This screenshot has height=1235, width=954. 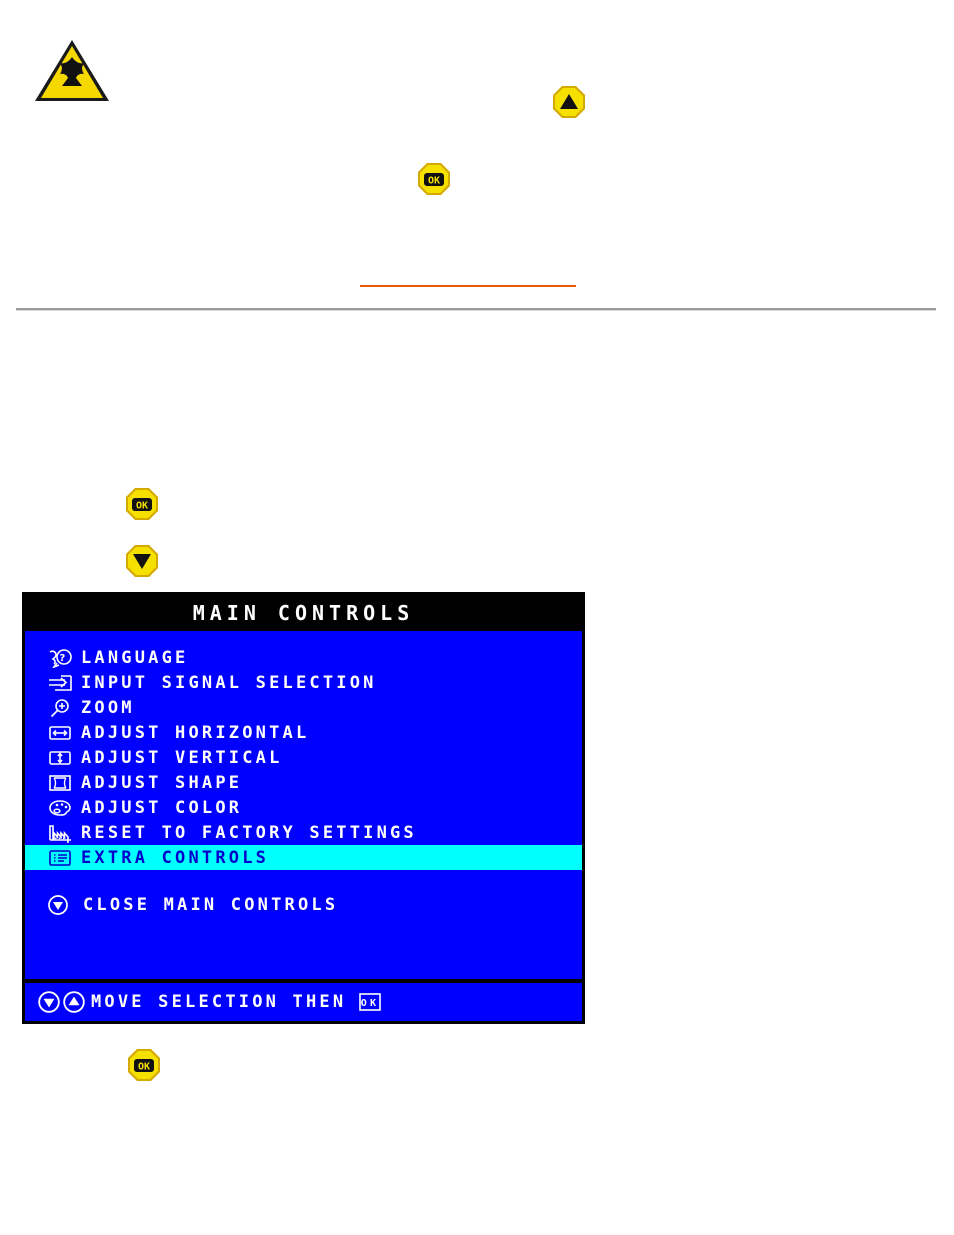 I want to click on adjust-color-palette-icon, so click(x=60, y=808).